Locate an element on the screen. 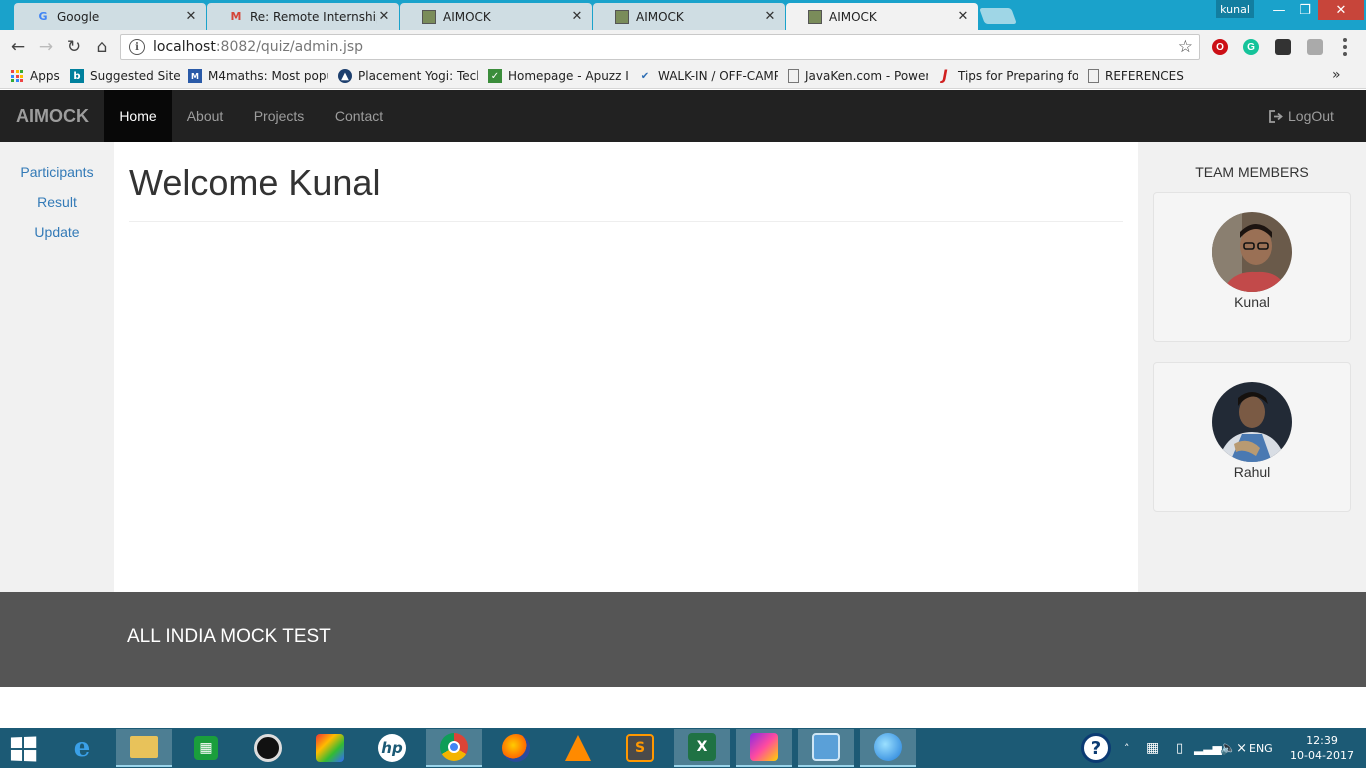  member-card: Kunal is located at coordinates (1252, 267).